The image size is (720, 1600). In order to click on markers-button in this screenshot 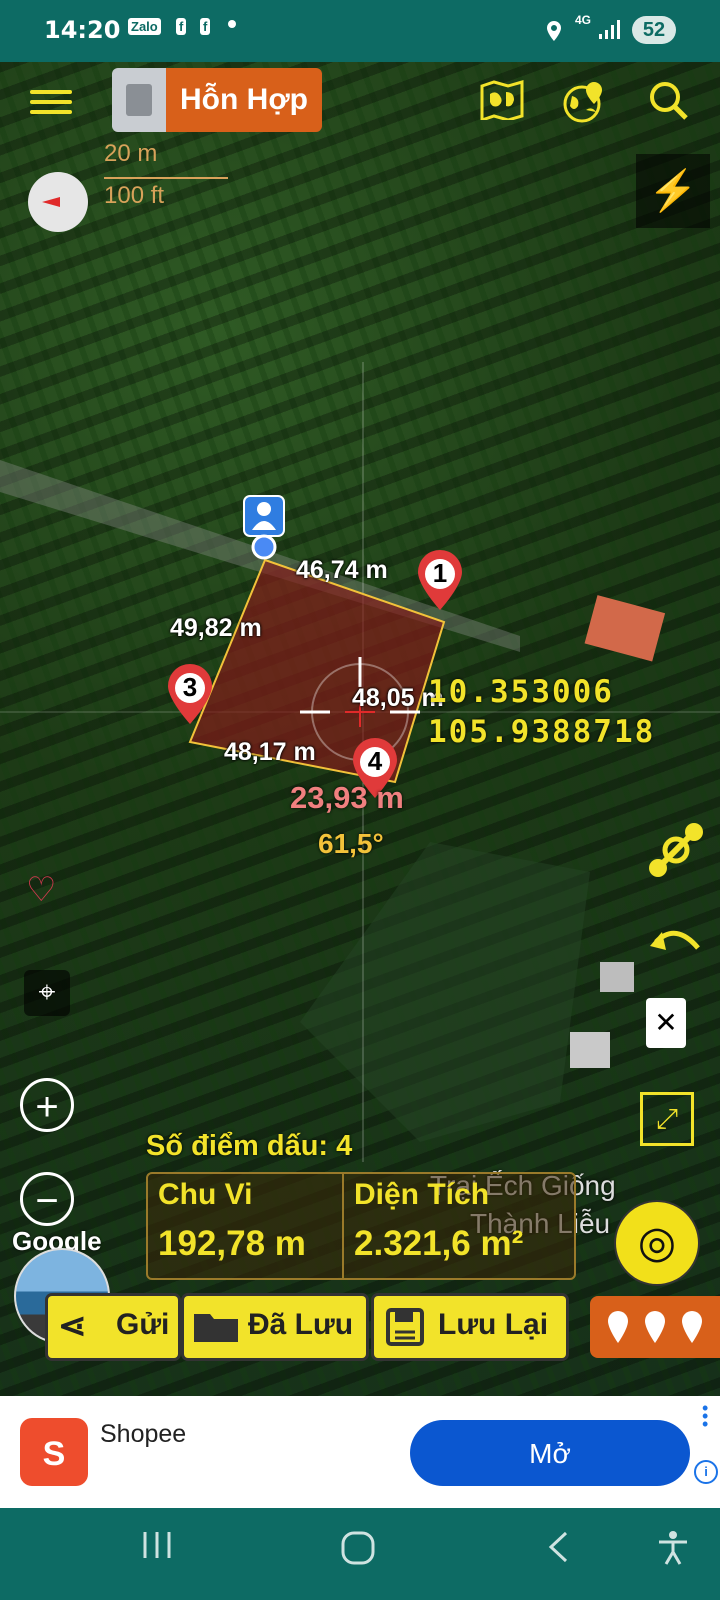, I will do `click(655, 1327)`.